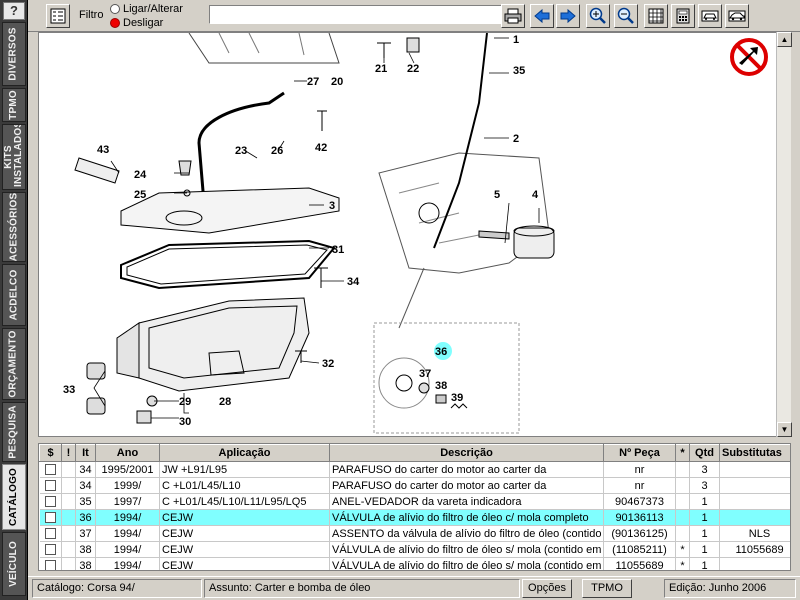 Image resolution: width=800 pixels, height=600 pixels. I want to click on help-button: ?, so click(14, 11).